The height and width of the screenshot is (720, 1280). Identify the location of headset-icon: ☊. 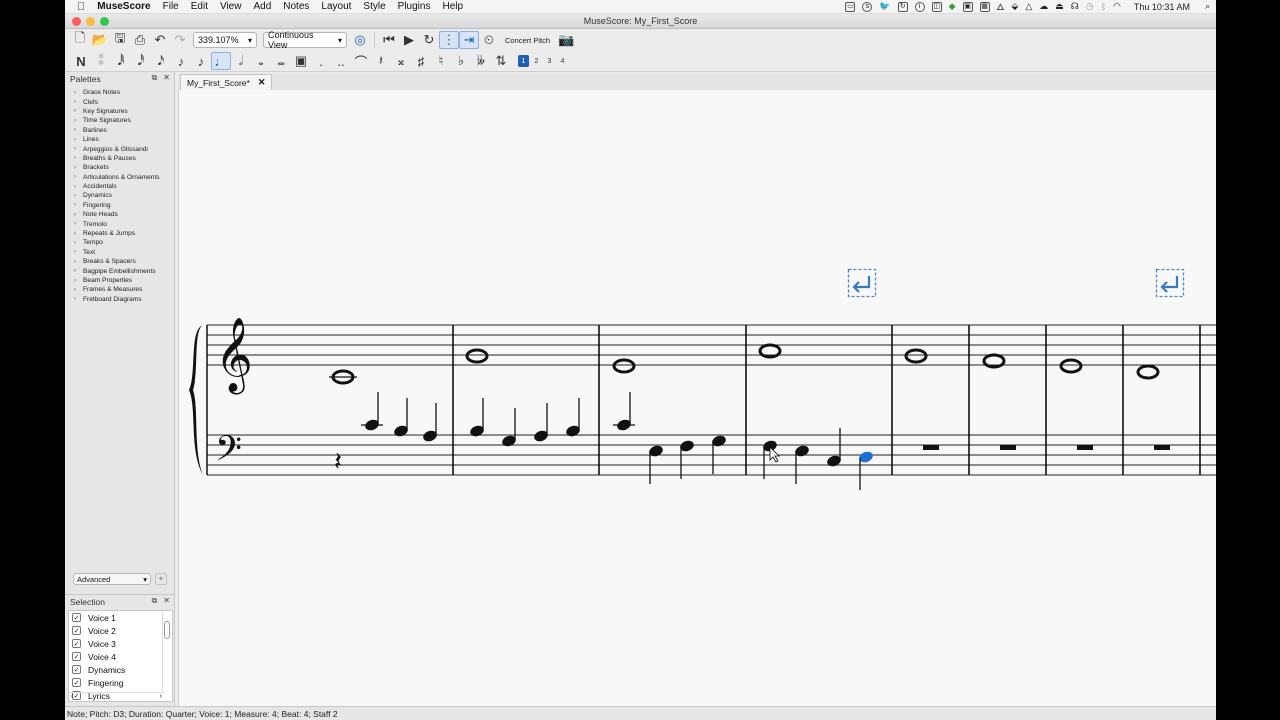
(1075, 6).